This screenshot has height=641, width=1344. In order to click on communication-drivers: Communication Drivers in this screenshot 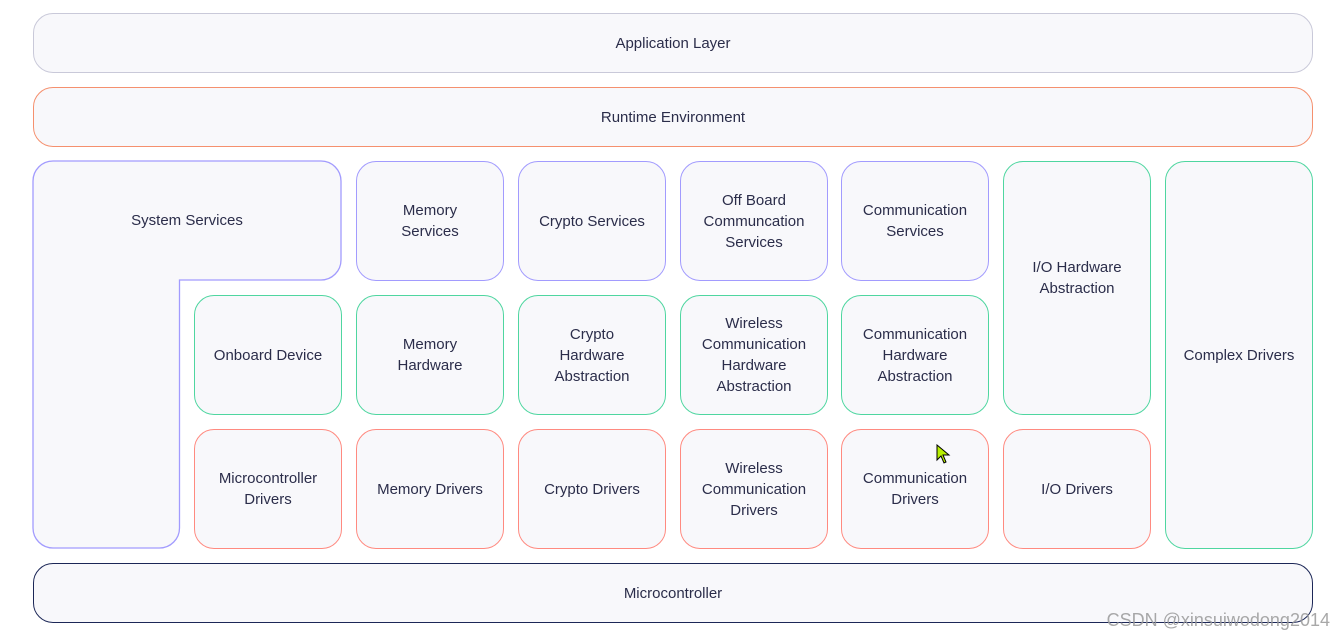, I will do `click(915, 489)`.